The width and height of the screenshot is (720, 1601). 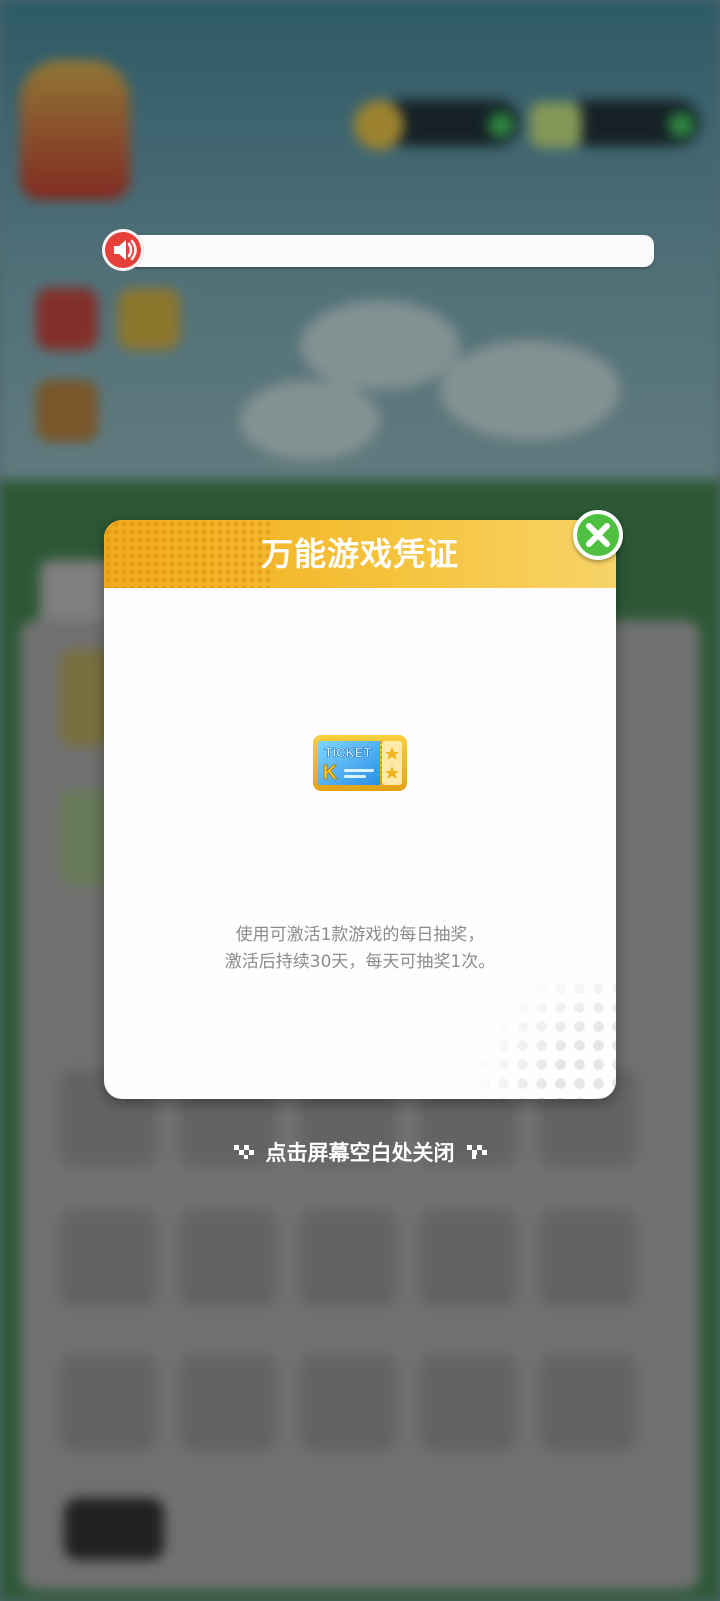 What do you see at coordinates (360, 962) in the screenshot?
I see `description-line-2: 激活后持续30天，每天可抽奖1次。` at bounding box center [360, 962].